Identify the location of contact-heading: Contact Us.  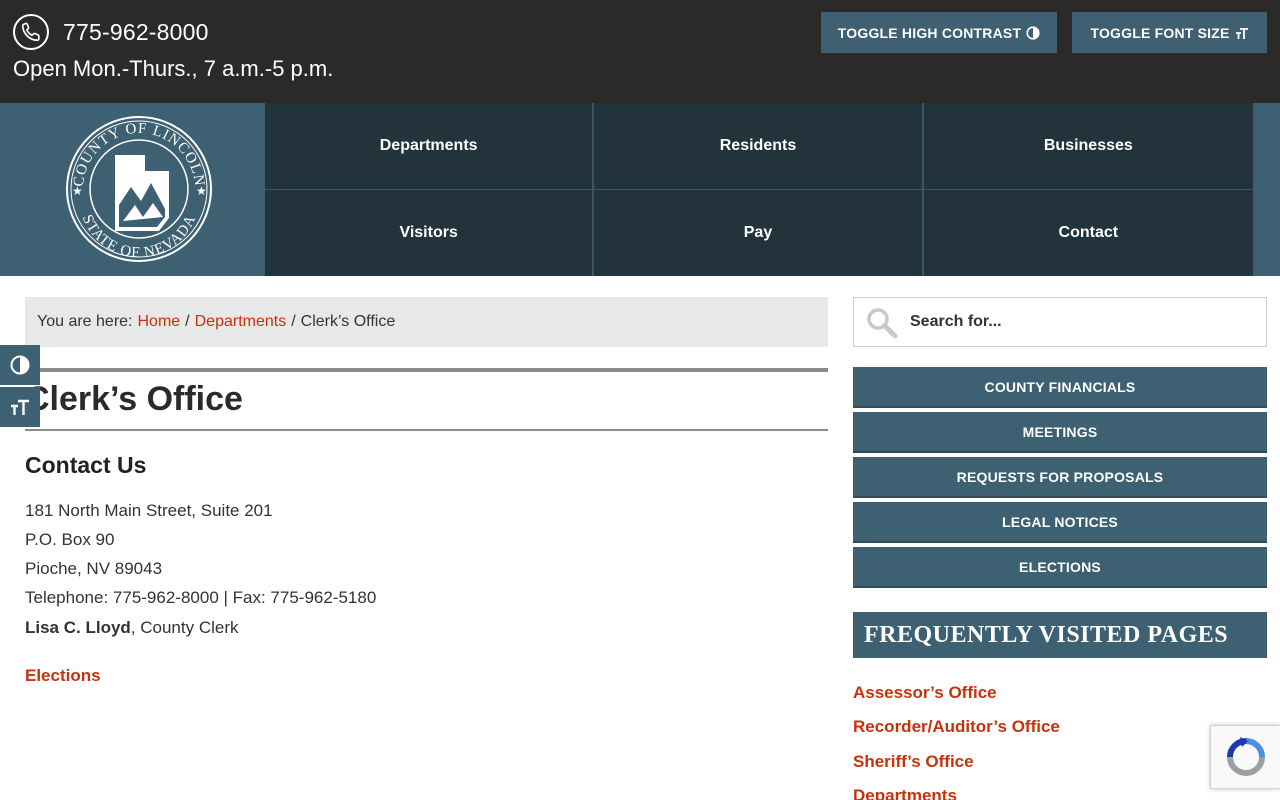
(86, 465).